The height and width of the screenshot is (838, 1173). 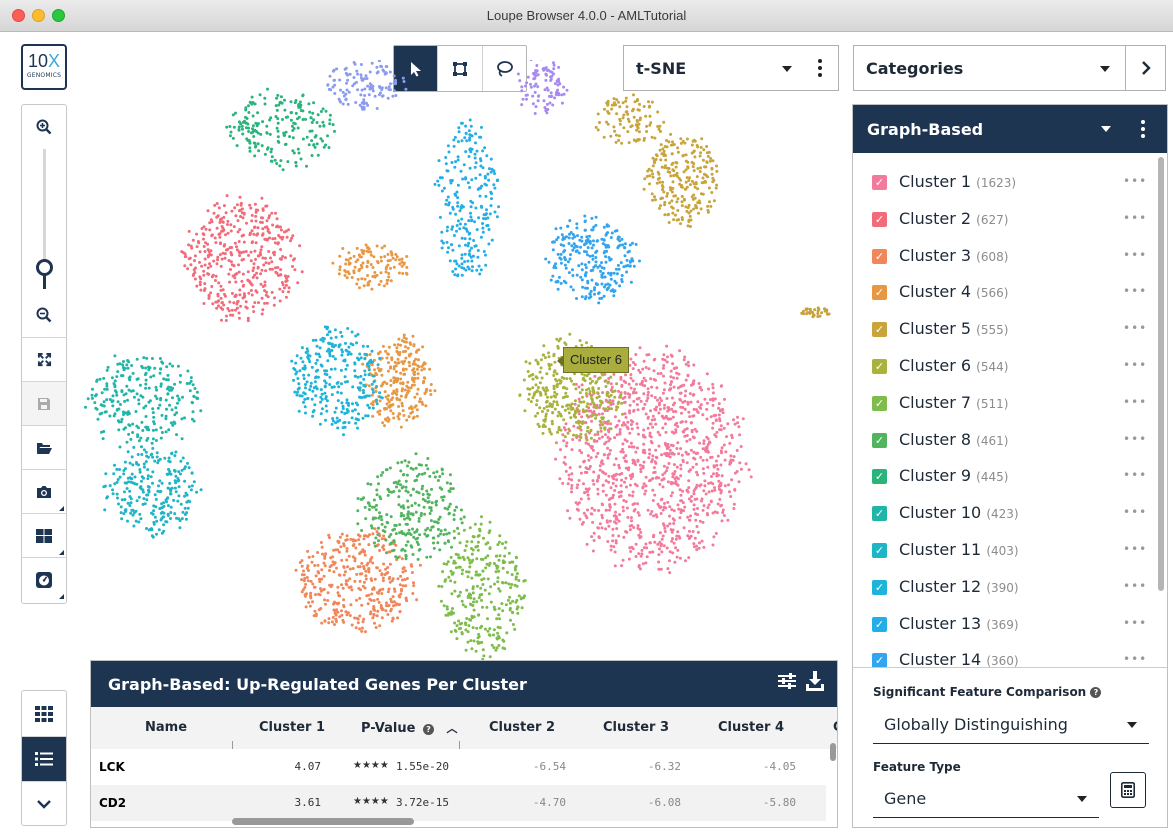 What do you see at coordinates (44, 447) in the screenshot?
I see `open-folder-button` at bounding box center [44, 447].